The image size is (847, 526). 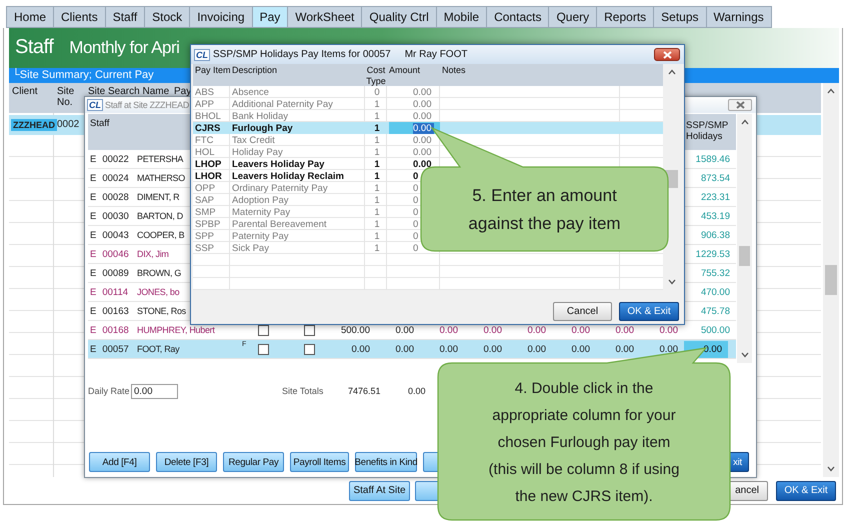 I want to click on table-cell: BARTON, D, so click(x=159, y=216).